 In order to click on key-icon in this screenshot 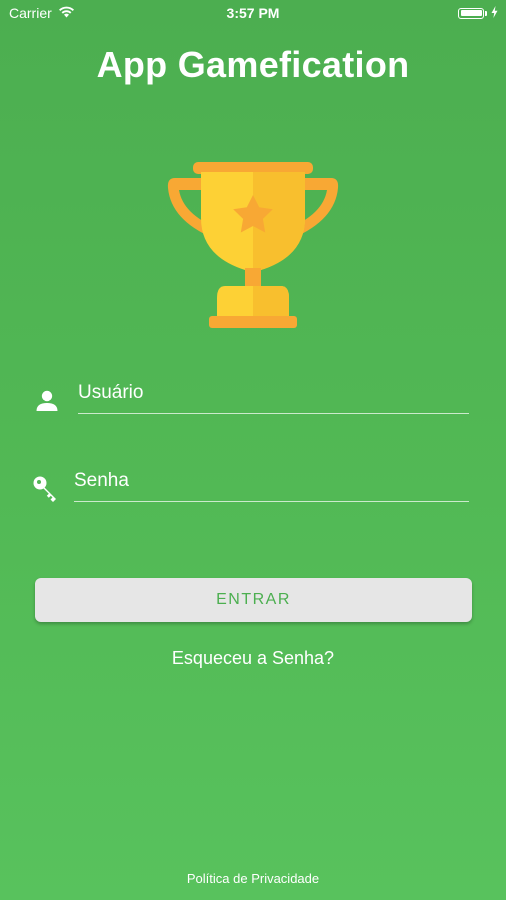, I will do `click(45, 488)`.